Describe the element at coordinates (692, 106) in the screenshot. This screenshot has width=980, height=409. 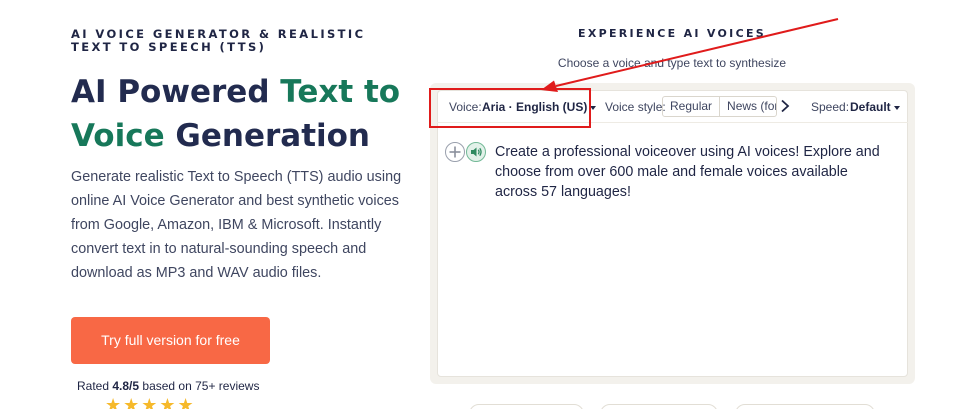
I see `style-option-regular: Regular` at that location.